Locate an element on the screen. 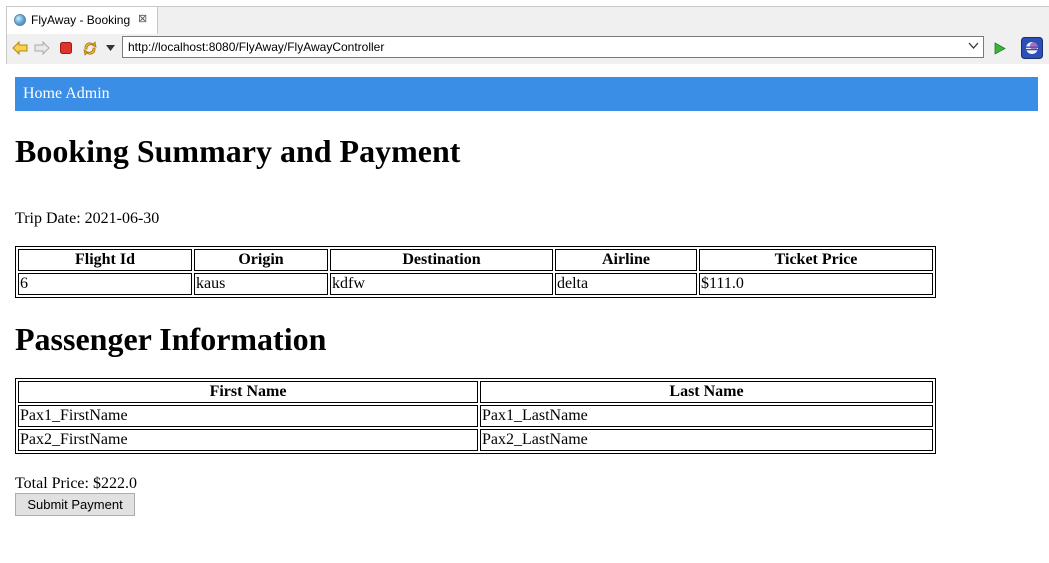 This screenshot has height=563, width=1049. eclipse-icon is located at coordinates (1032, 48).